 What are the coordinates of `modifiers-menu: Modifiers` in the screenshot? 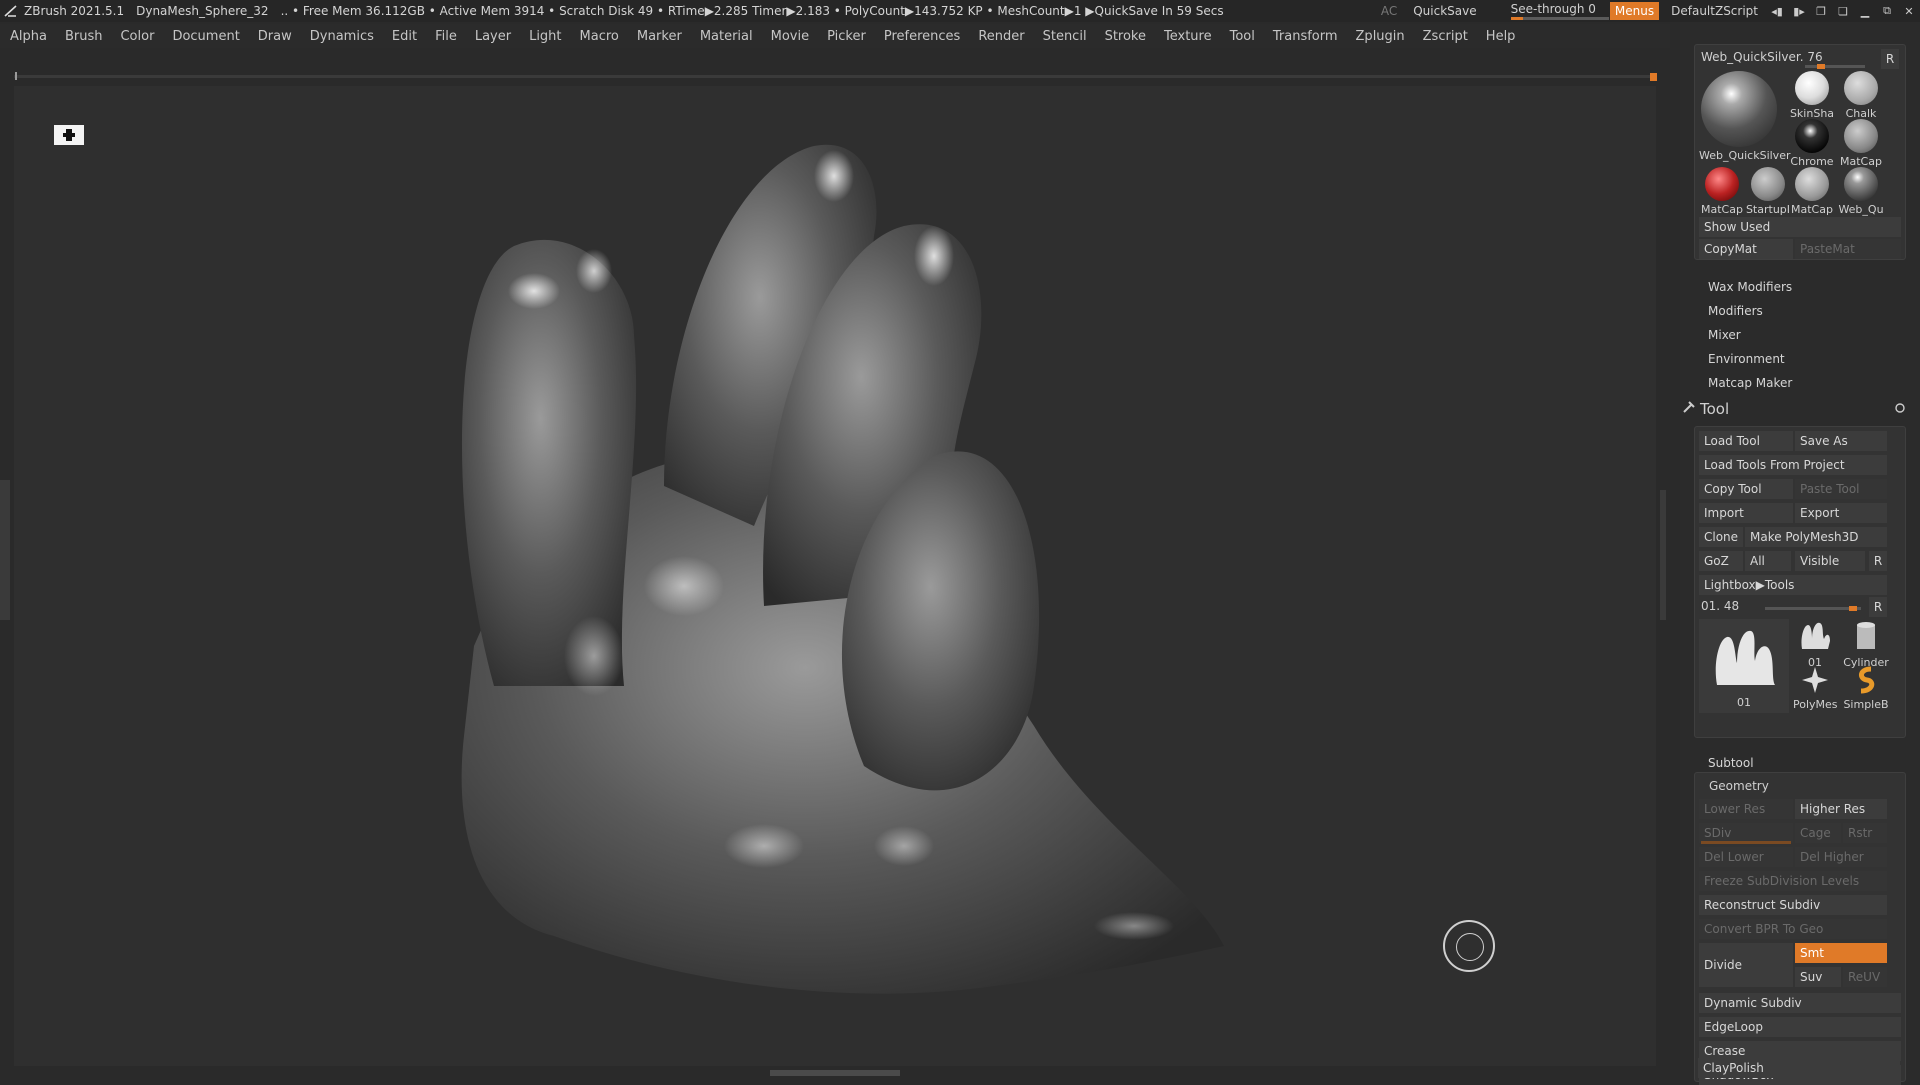 It's located at (1735, 311).